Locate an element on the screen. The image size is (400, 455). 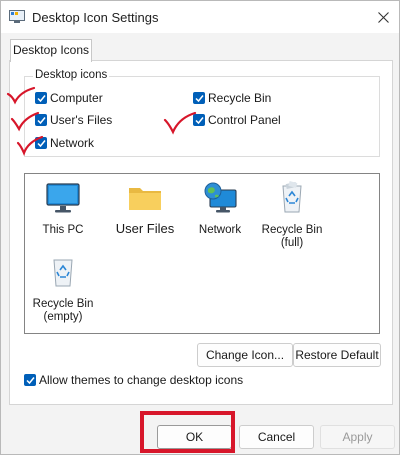
checkbox-label: Allow themes to change desktop icons is located at coordinates (141, 380).